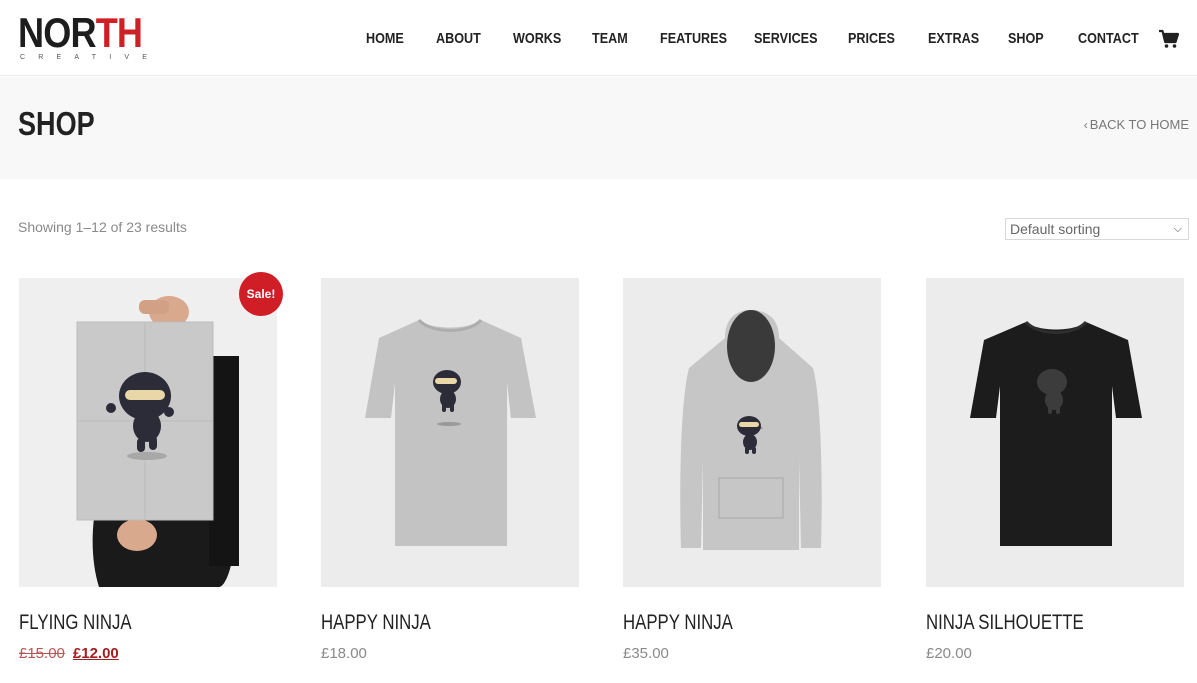  I want to click on product-name: NINJA SILHOUETTE, so click(1005, 623).